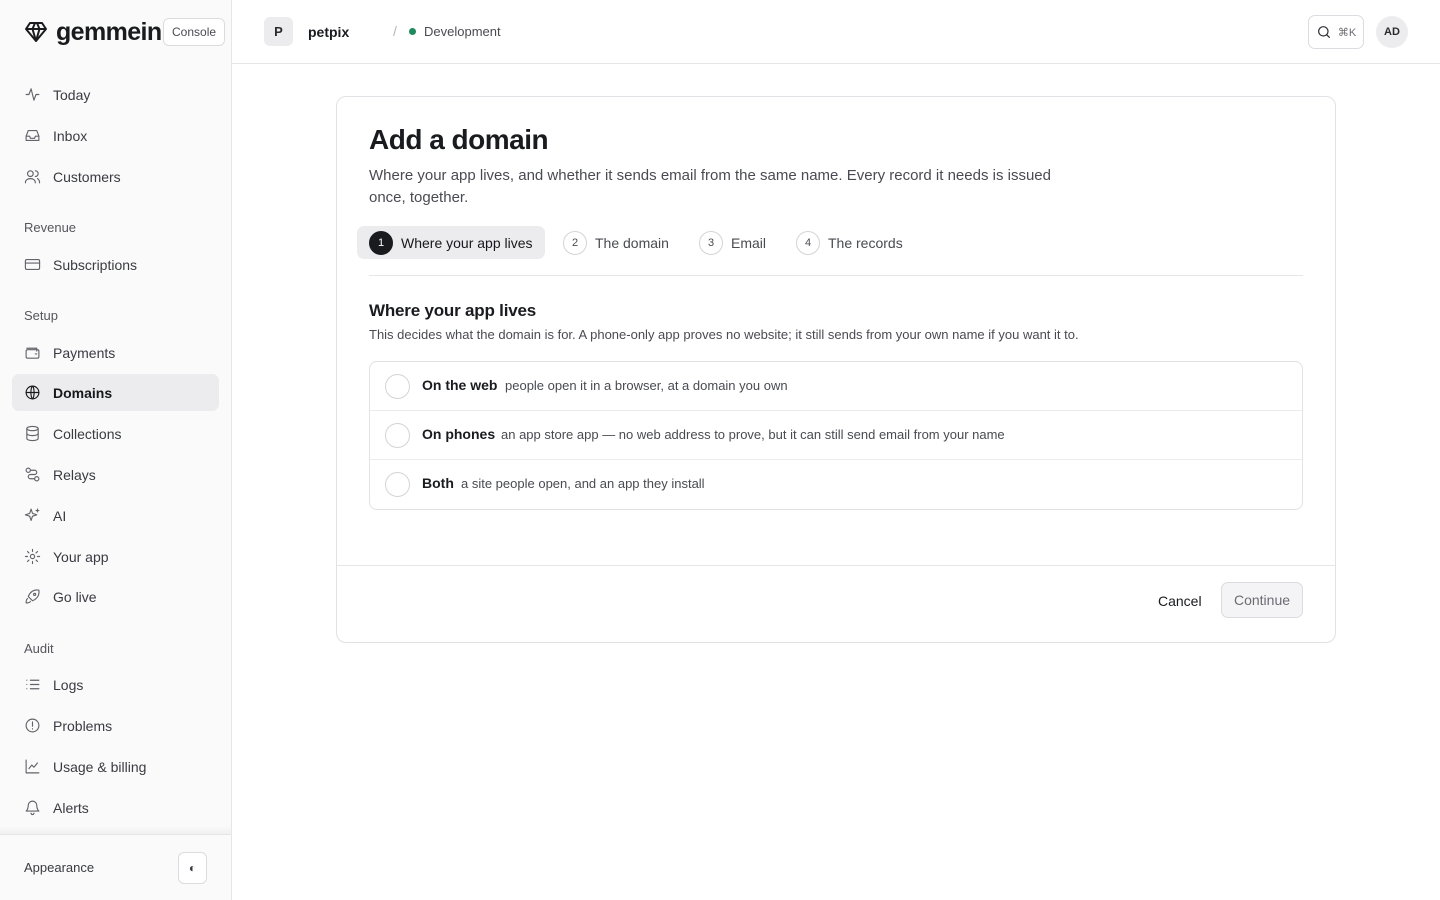 The width and height of the screenshot is (1440, 900). Describe the element at coordinates (412, 31) in the screenshot. I see `environment-status-dot` at that location.